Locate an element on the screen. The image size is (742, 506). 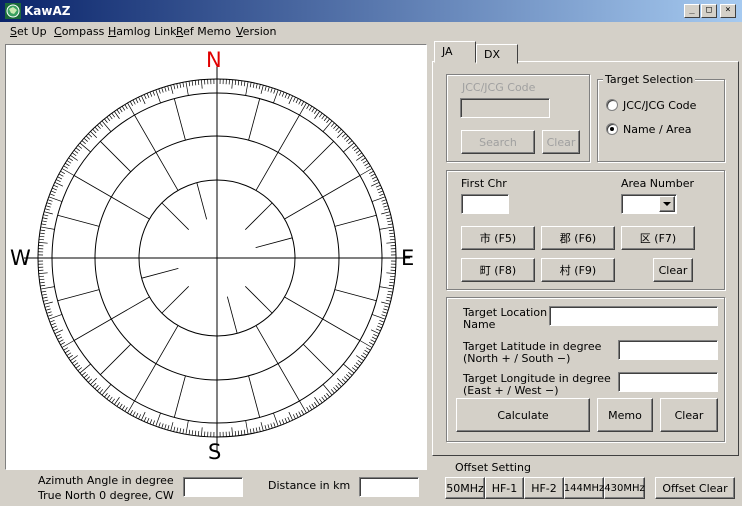
menu-compass: Compass is located at coordinates (79, 31).